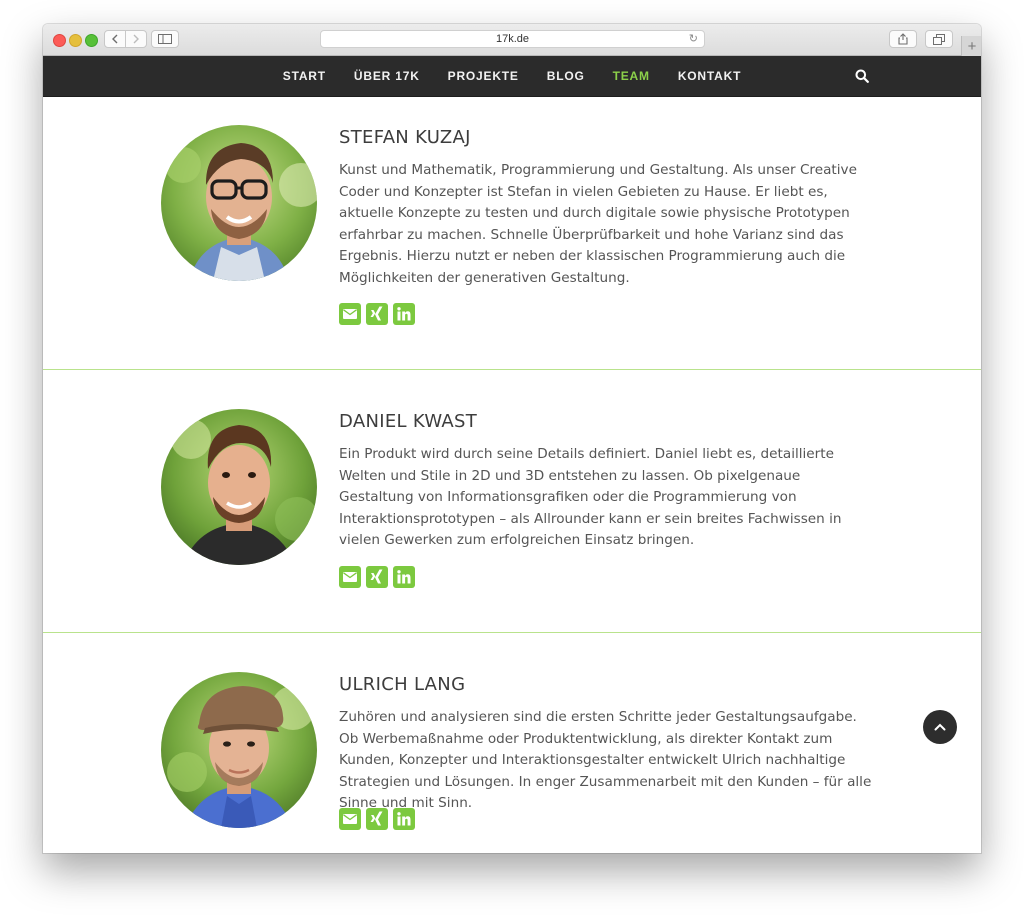 This screenshot has width=1024, height=915. Describe the element at coordinates (566, 76) in the screenshot. I see `nav-item-blog: BLOG` at that location.